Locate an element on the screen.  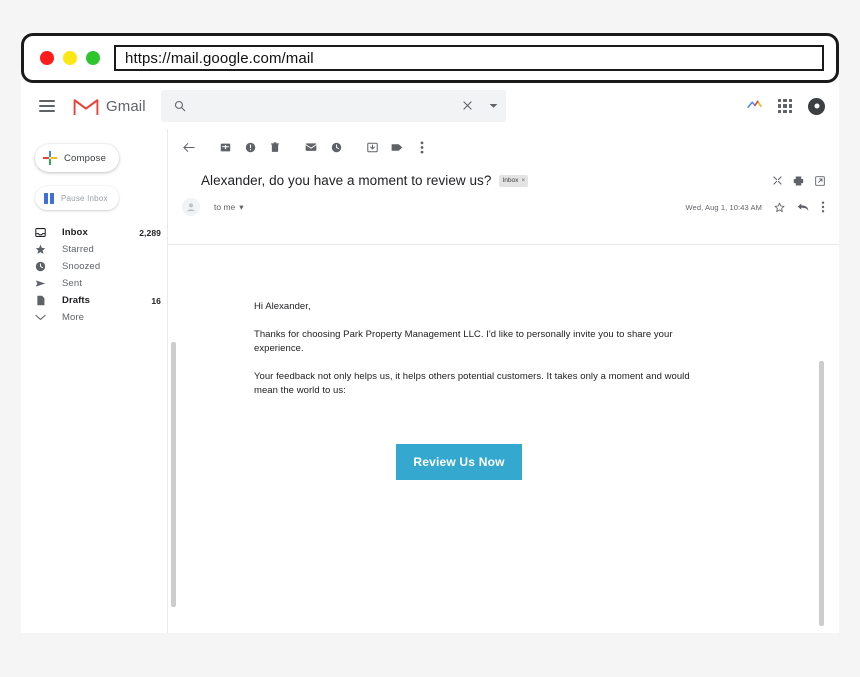
apps-grid-icon is located at coordinates (785, 106).